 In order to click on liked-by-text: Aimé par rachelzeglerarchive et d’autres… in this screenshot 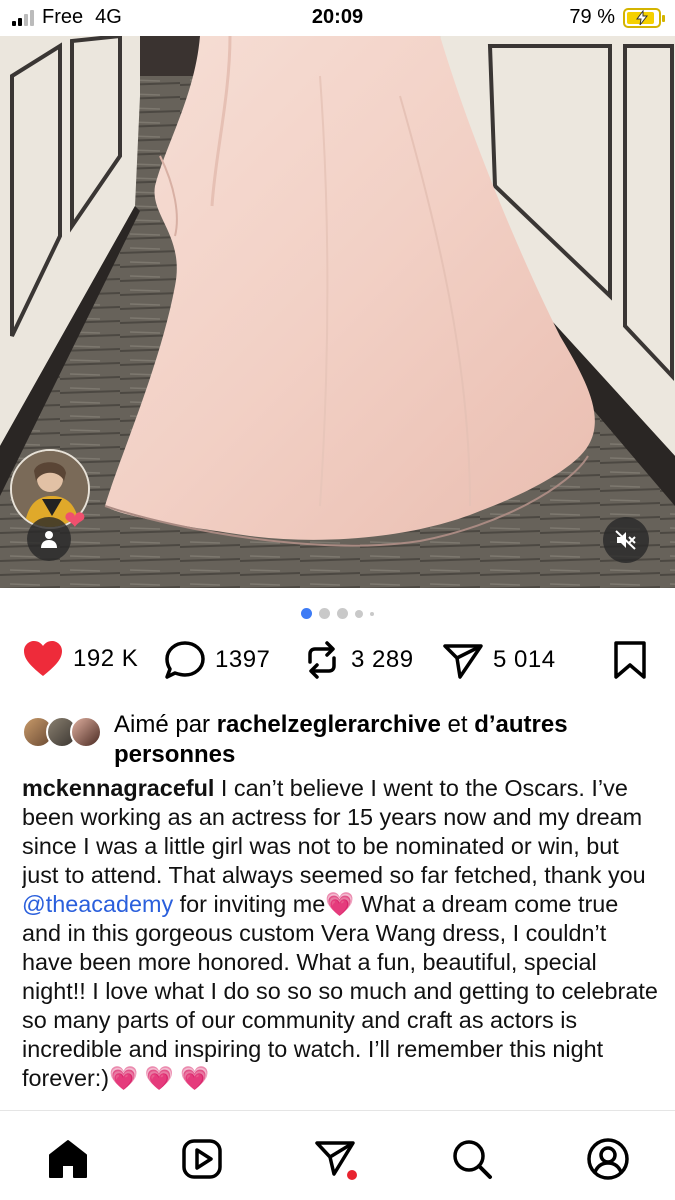, I will do `click(383, 740)`.